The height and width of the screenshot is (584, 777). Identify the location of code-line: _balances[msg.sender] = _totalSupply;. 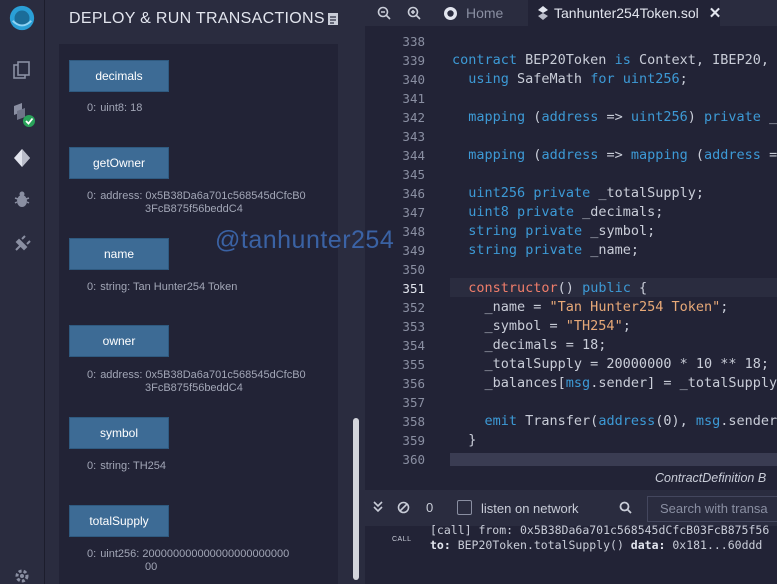
(614, 383).